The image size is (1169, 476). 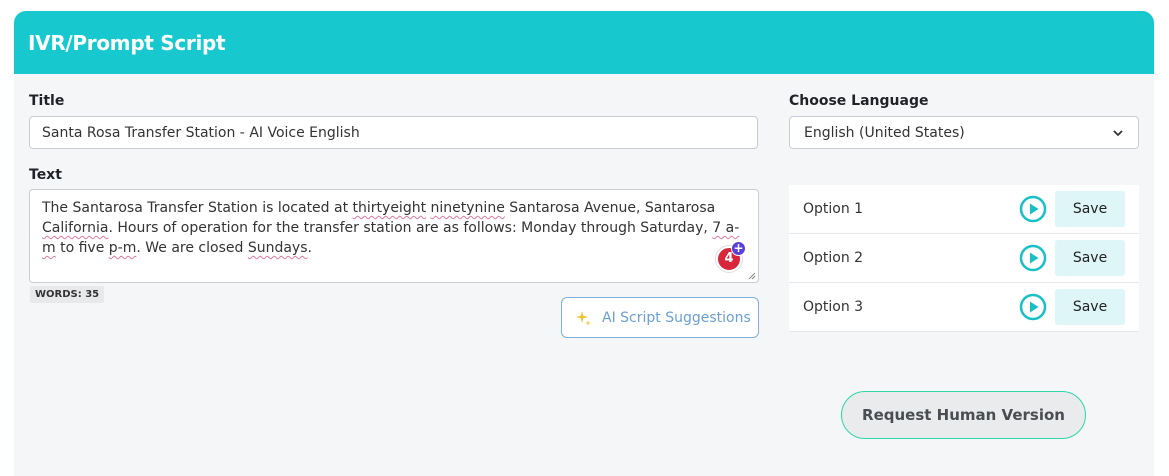 What do you see at coordinates (964, 209) in the screenshot?
I see `option-row: Option 1 Save` at bounding box center [964, 209].